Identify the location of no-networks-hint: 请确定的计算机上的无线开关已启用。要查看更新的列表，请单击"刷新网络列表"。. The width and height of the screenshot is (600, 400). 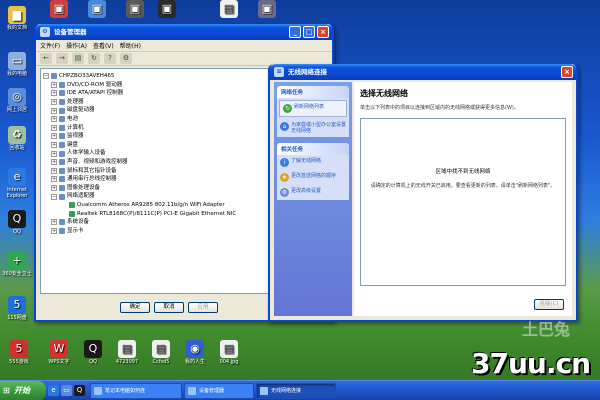
(463, 186).